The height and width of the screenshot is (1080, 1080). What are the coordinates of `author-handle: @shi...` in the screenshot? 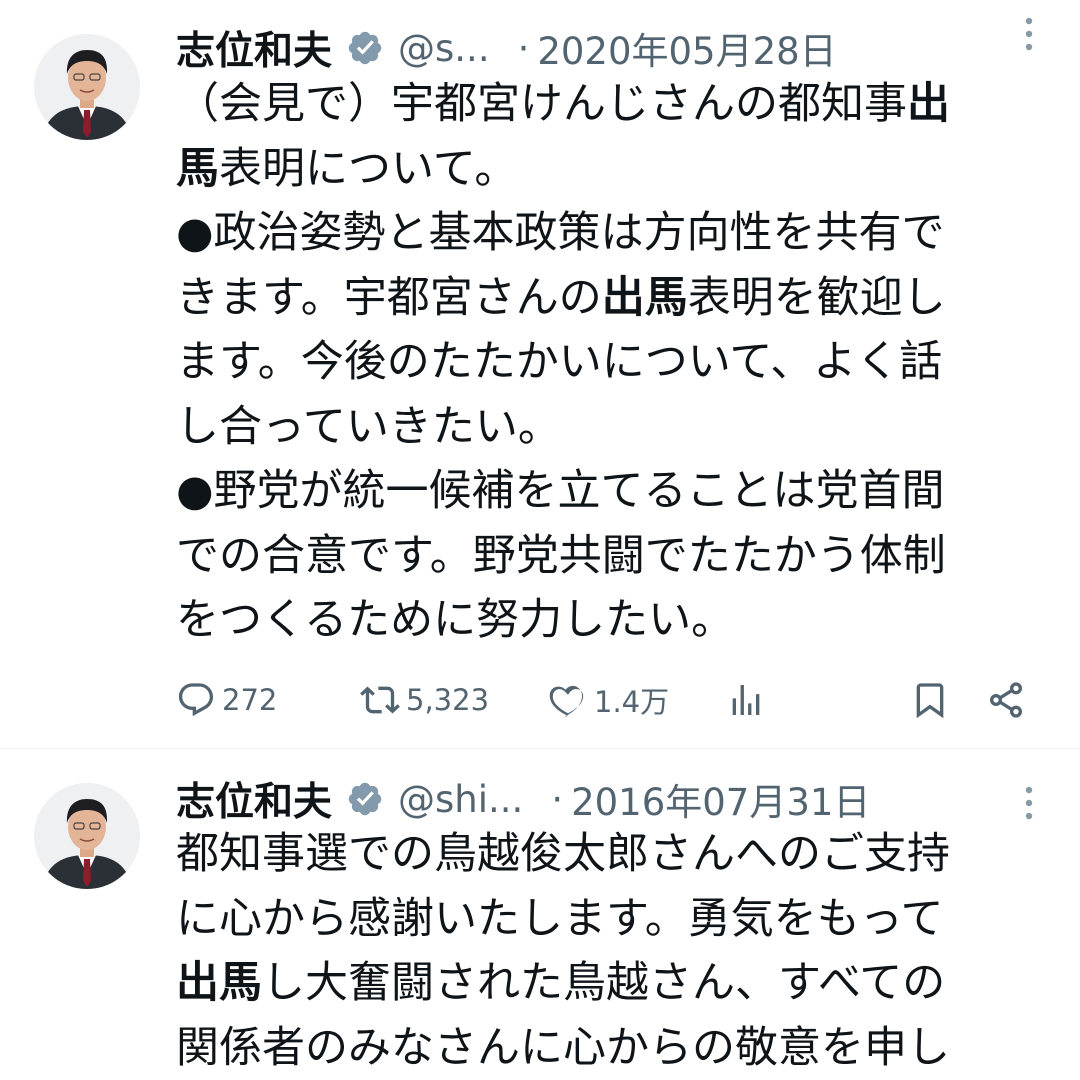 It's located at (460, 799).